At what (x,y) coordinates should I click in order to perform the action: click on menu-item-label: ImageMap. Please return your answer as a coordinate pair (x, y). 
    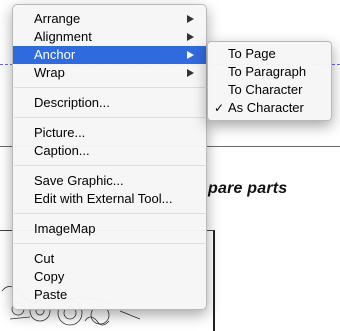
    Looking at the image, I should click on (65, 228).